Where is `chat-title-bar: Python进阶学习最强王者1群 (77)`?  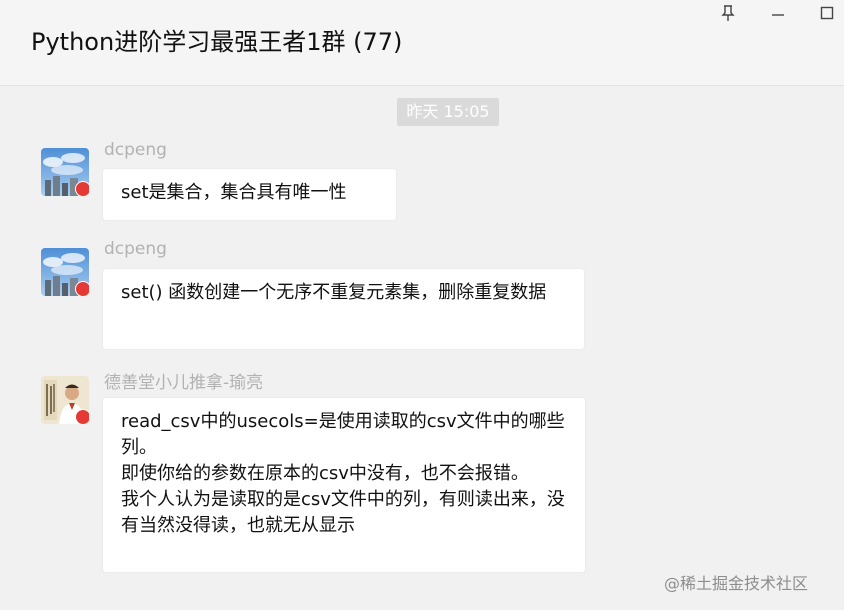 chat-title-bar: Python进阶学习最强王者1群 (77) is located at coordinates (422, 43).